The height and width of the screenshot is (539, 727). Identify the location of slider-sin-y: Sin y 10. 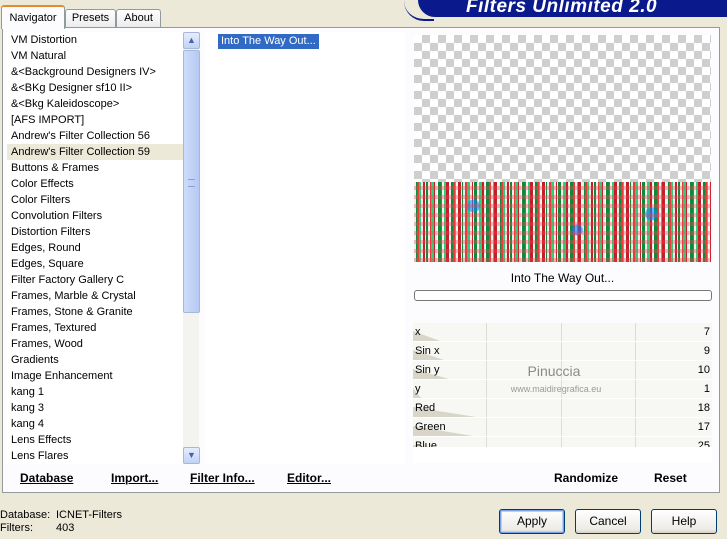
(562, 370).